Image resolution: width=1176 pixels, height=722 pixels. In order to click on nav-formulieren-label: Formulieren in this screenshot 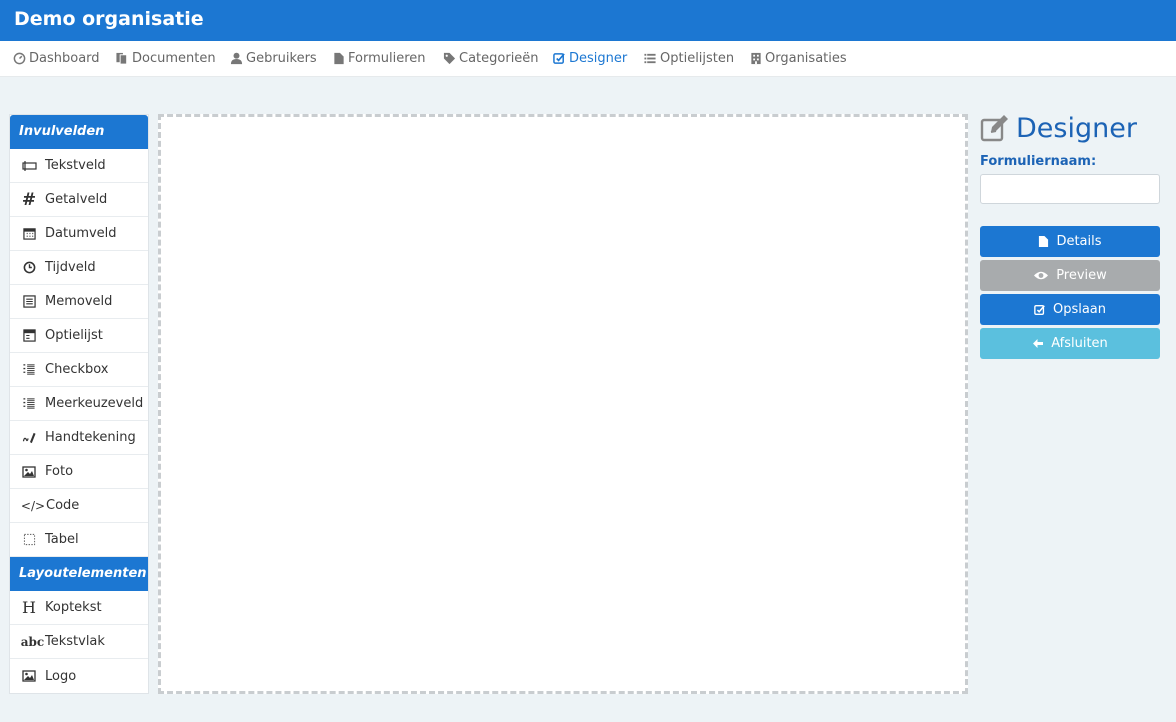, I will do `click(387, 58)`.